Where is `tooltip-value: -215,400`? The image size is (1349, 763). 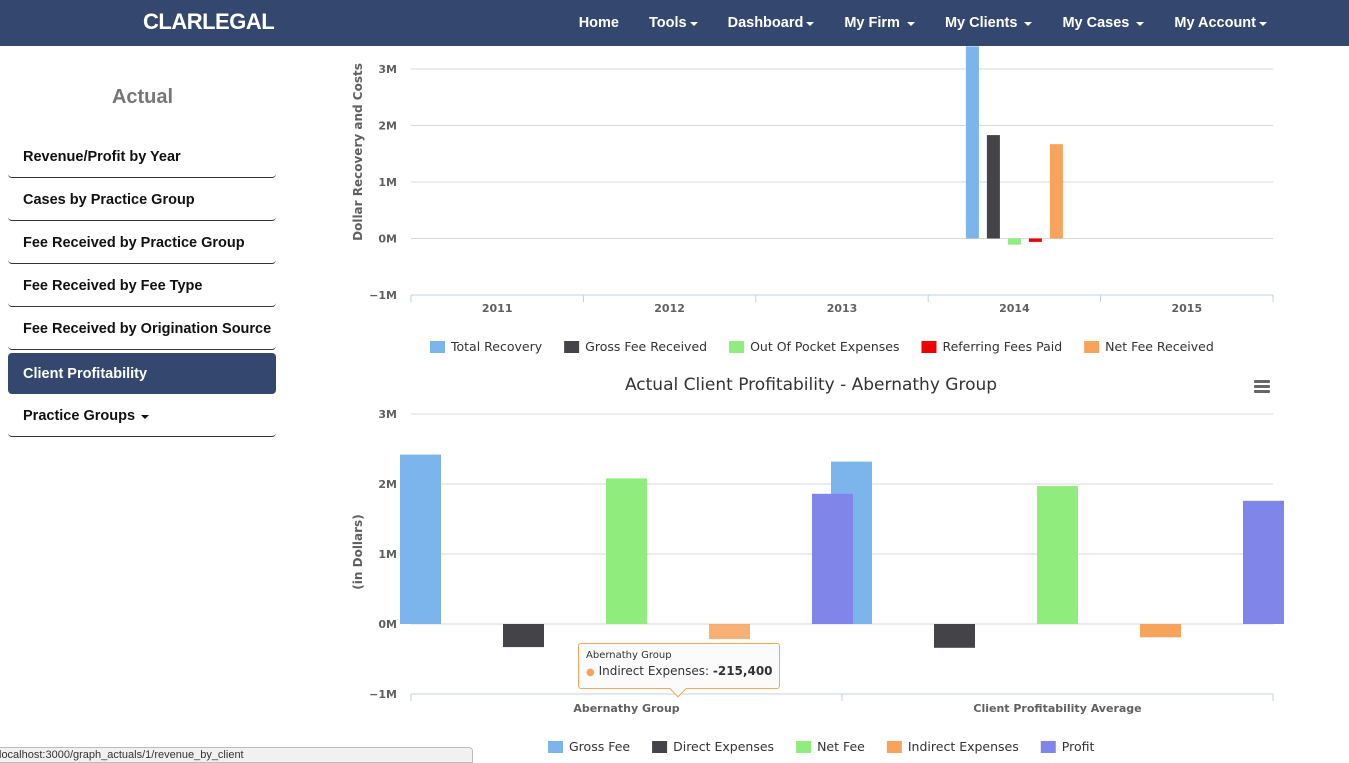 tooltip-value: -215,400 is located at coordinates (742, 671).